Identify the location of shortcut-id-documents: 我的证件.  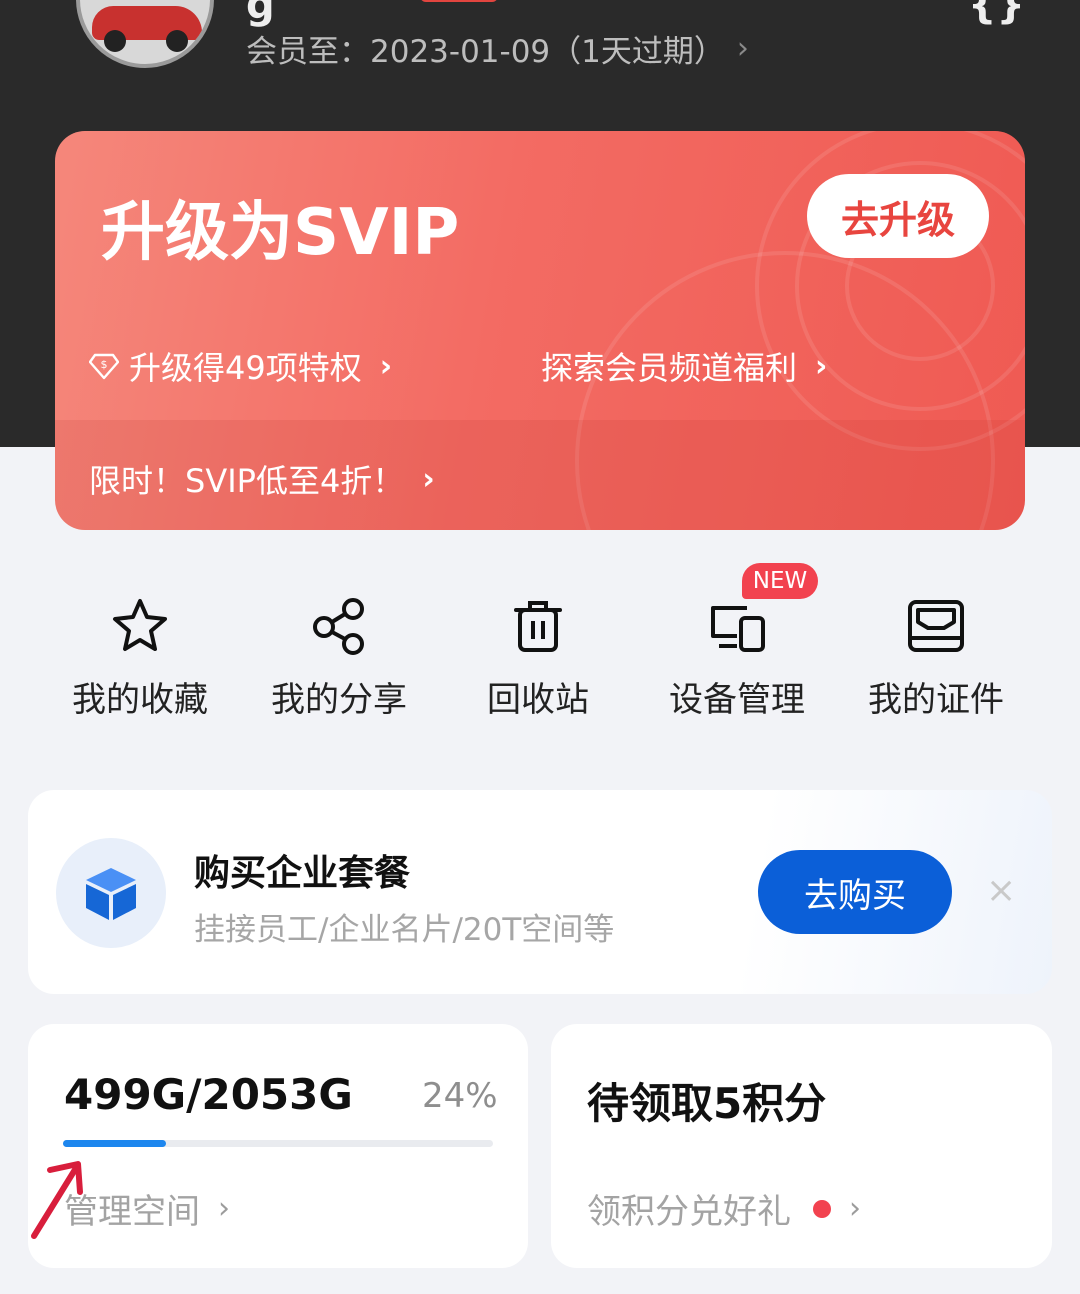
(936, 645).